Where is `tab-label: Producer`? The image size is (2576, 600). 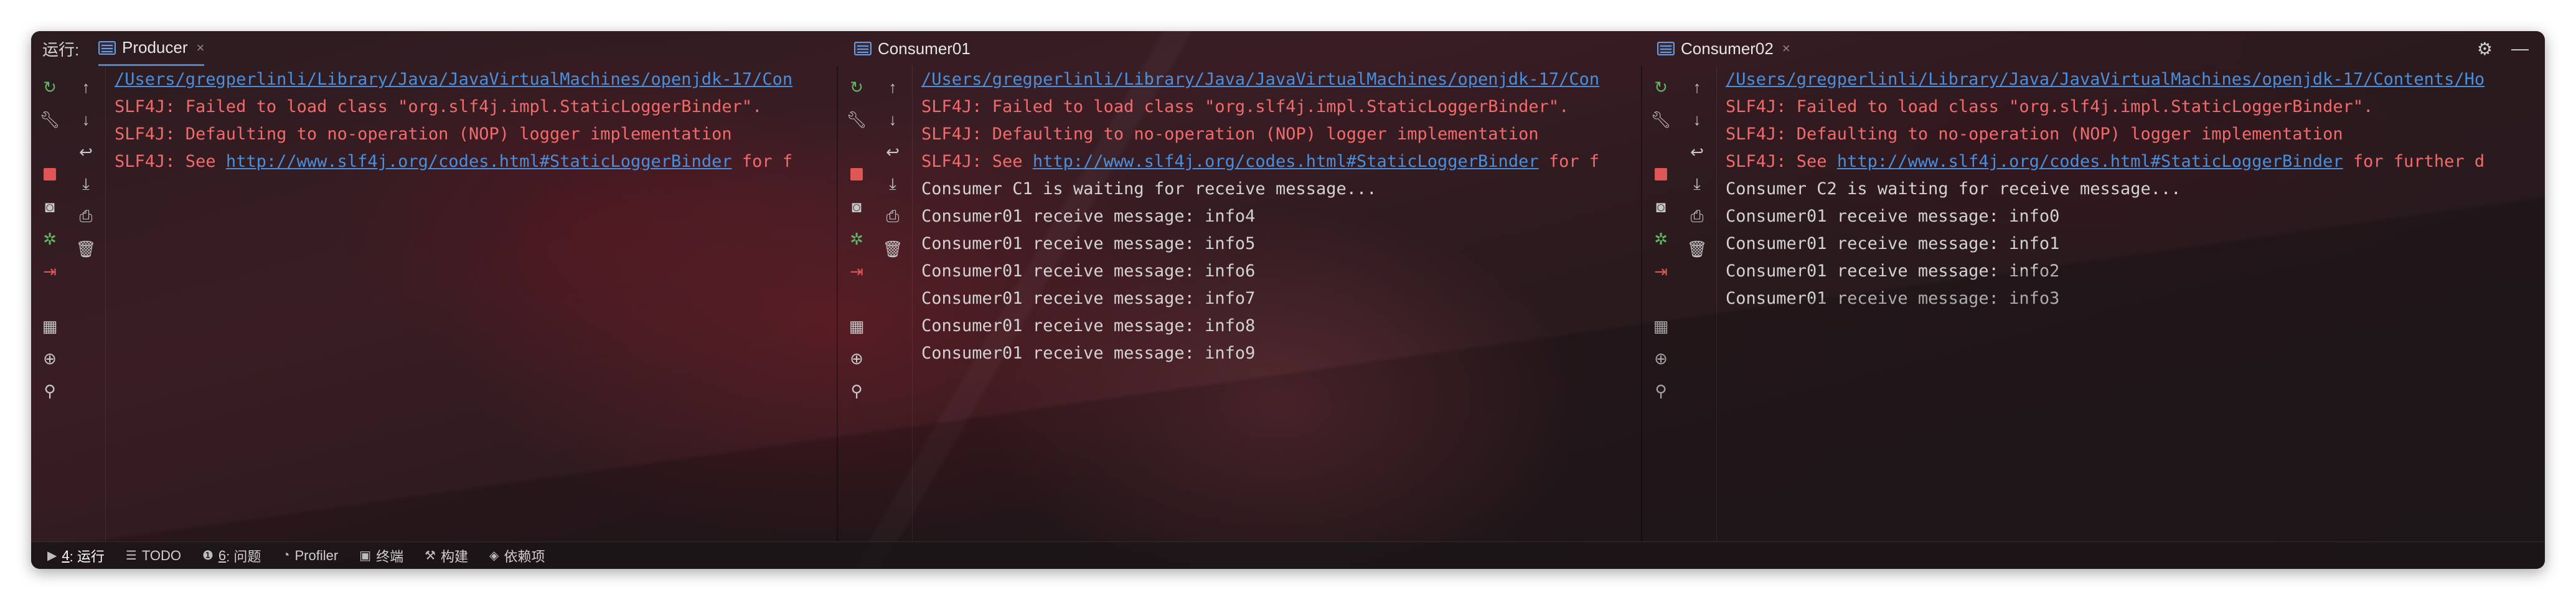 tab-label: Producer is located at coordinates (155, 47).